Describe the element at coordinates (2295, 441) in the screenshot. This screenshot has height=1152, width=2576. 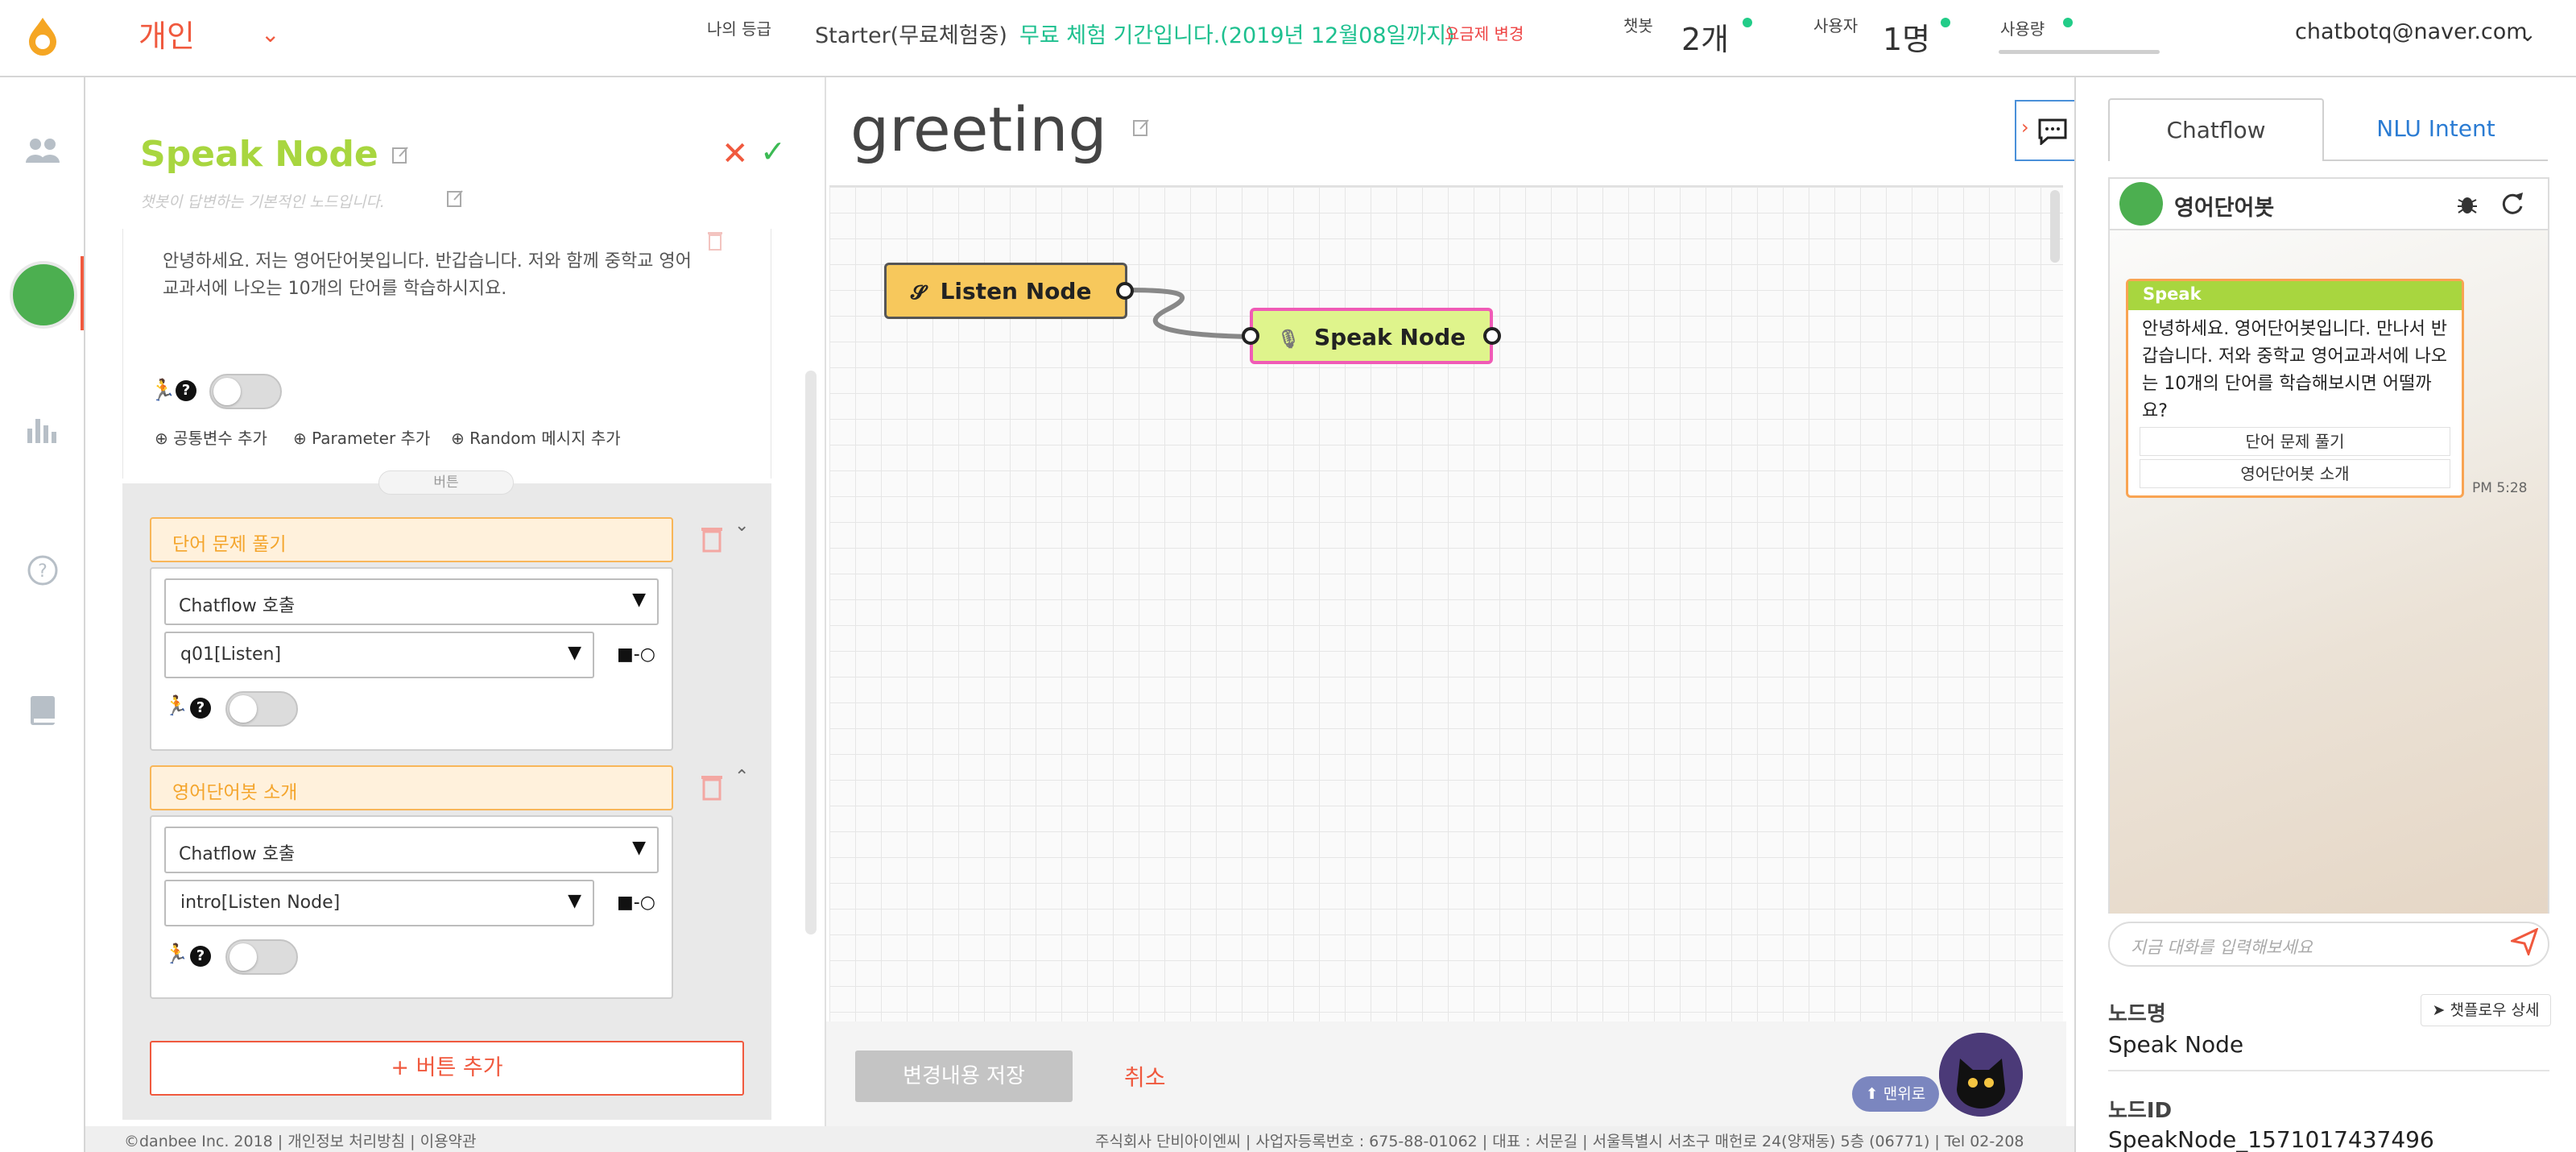
I see `quick-reply-button: 단어 문제 풀기` at that location.